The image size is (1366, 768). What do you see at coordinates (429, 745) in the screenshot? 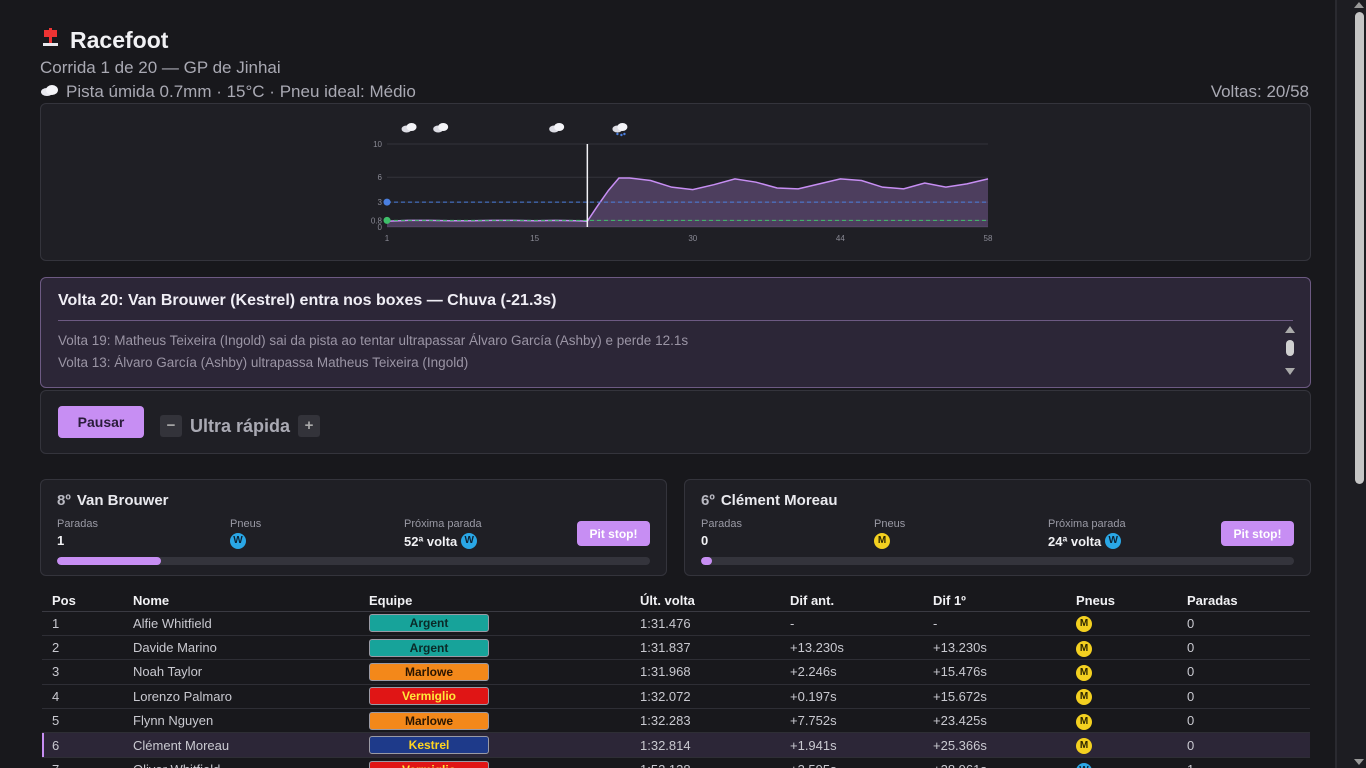
I see `team-badge: Kestrel` at bounding box center [429, 745].